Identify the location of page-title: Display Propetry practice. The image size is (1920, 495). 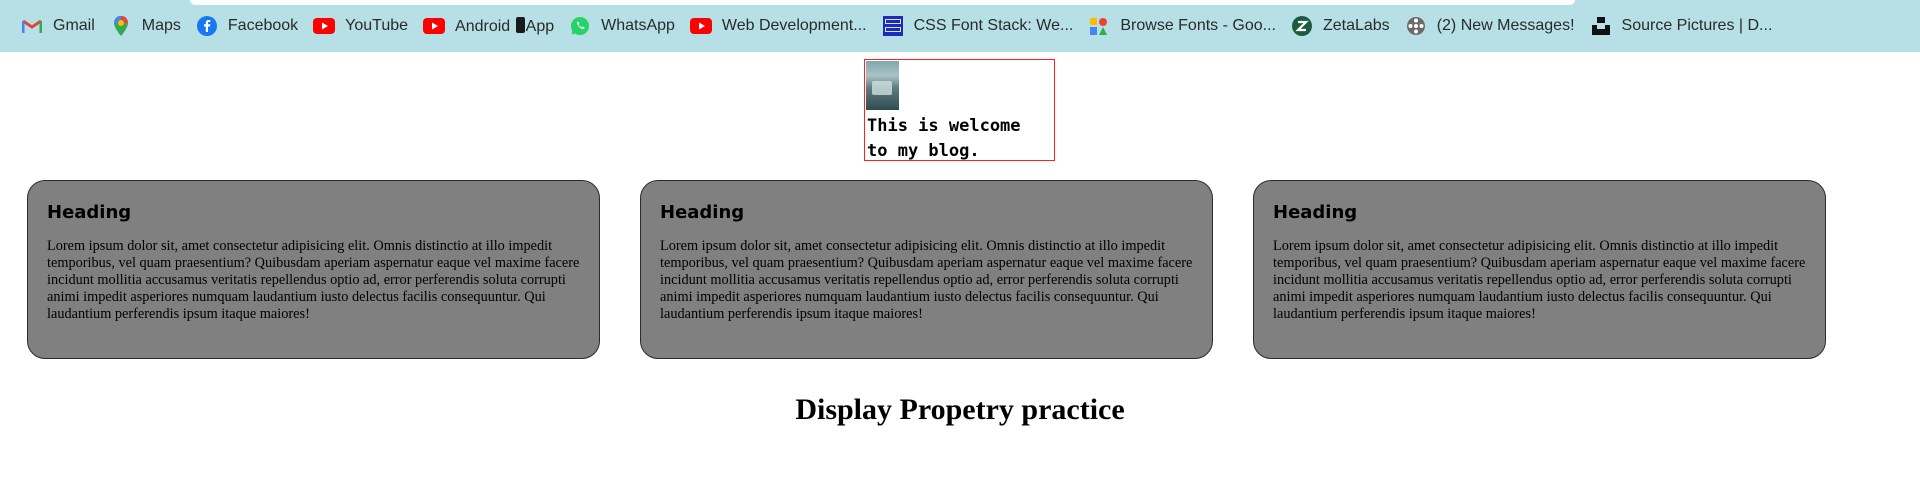
(960, 409).